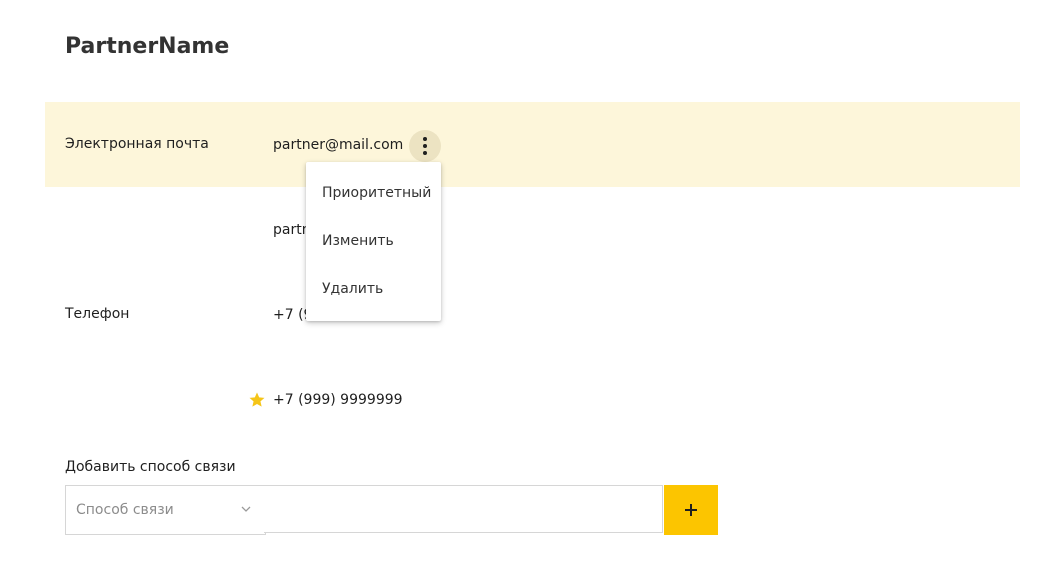 This screenshot has height=565, width=1040. What do you see at coordinates (150, 467) in the screenshot?
I see `add-contact-label: Добавить способ связи` at bounding box center [150, 467].